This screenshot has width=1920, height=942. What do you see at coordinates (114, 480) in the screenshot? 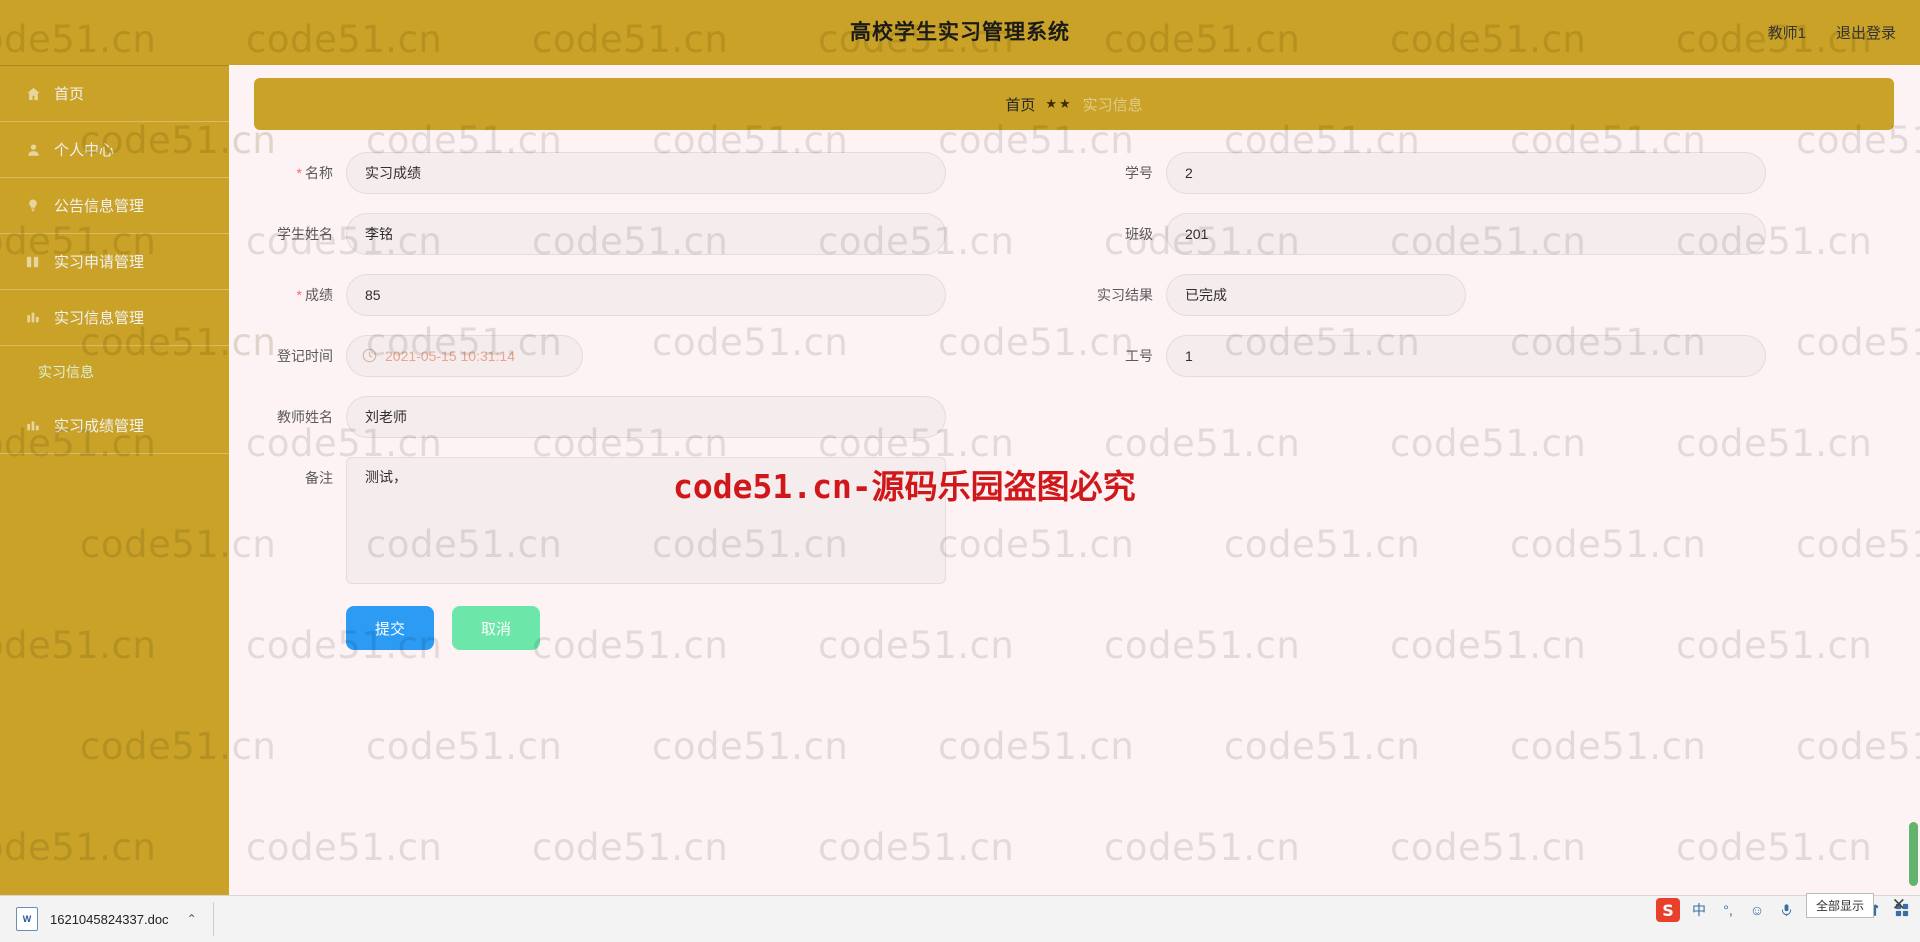
I see `sidebar-nav: 首页 个人中心 公告信息管理 实习申请管理 实习信息管理 实习信息 实习成绩管理` at bounding box center [114, 480].